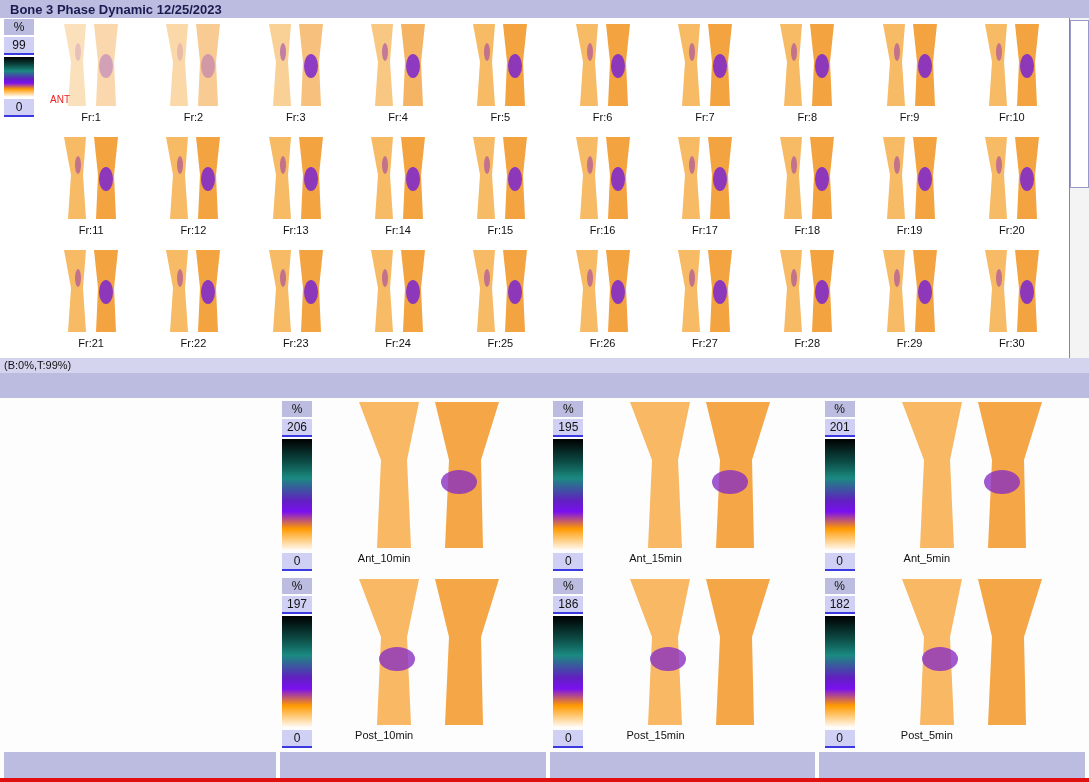 The height and width of the screenshot is (782, 1089). Describe the element at coordinates (60, 99) in the screenshot. I see `orientation-label: ANT` at that location.